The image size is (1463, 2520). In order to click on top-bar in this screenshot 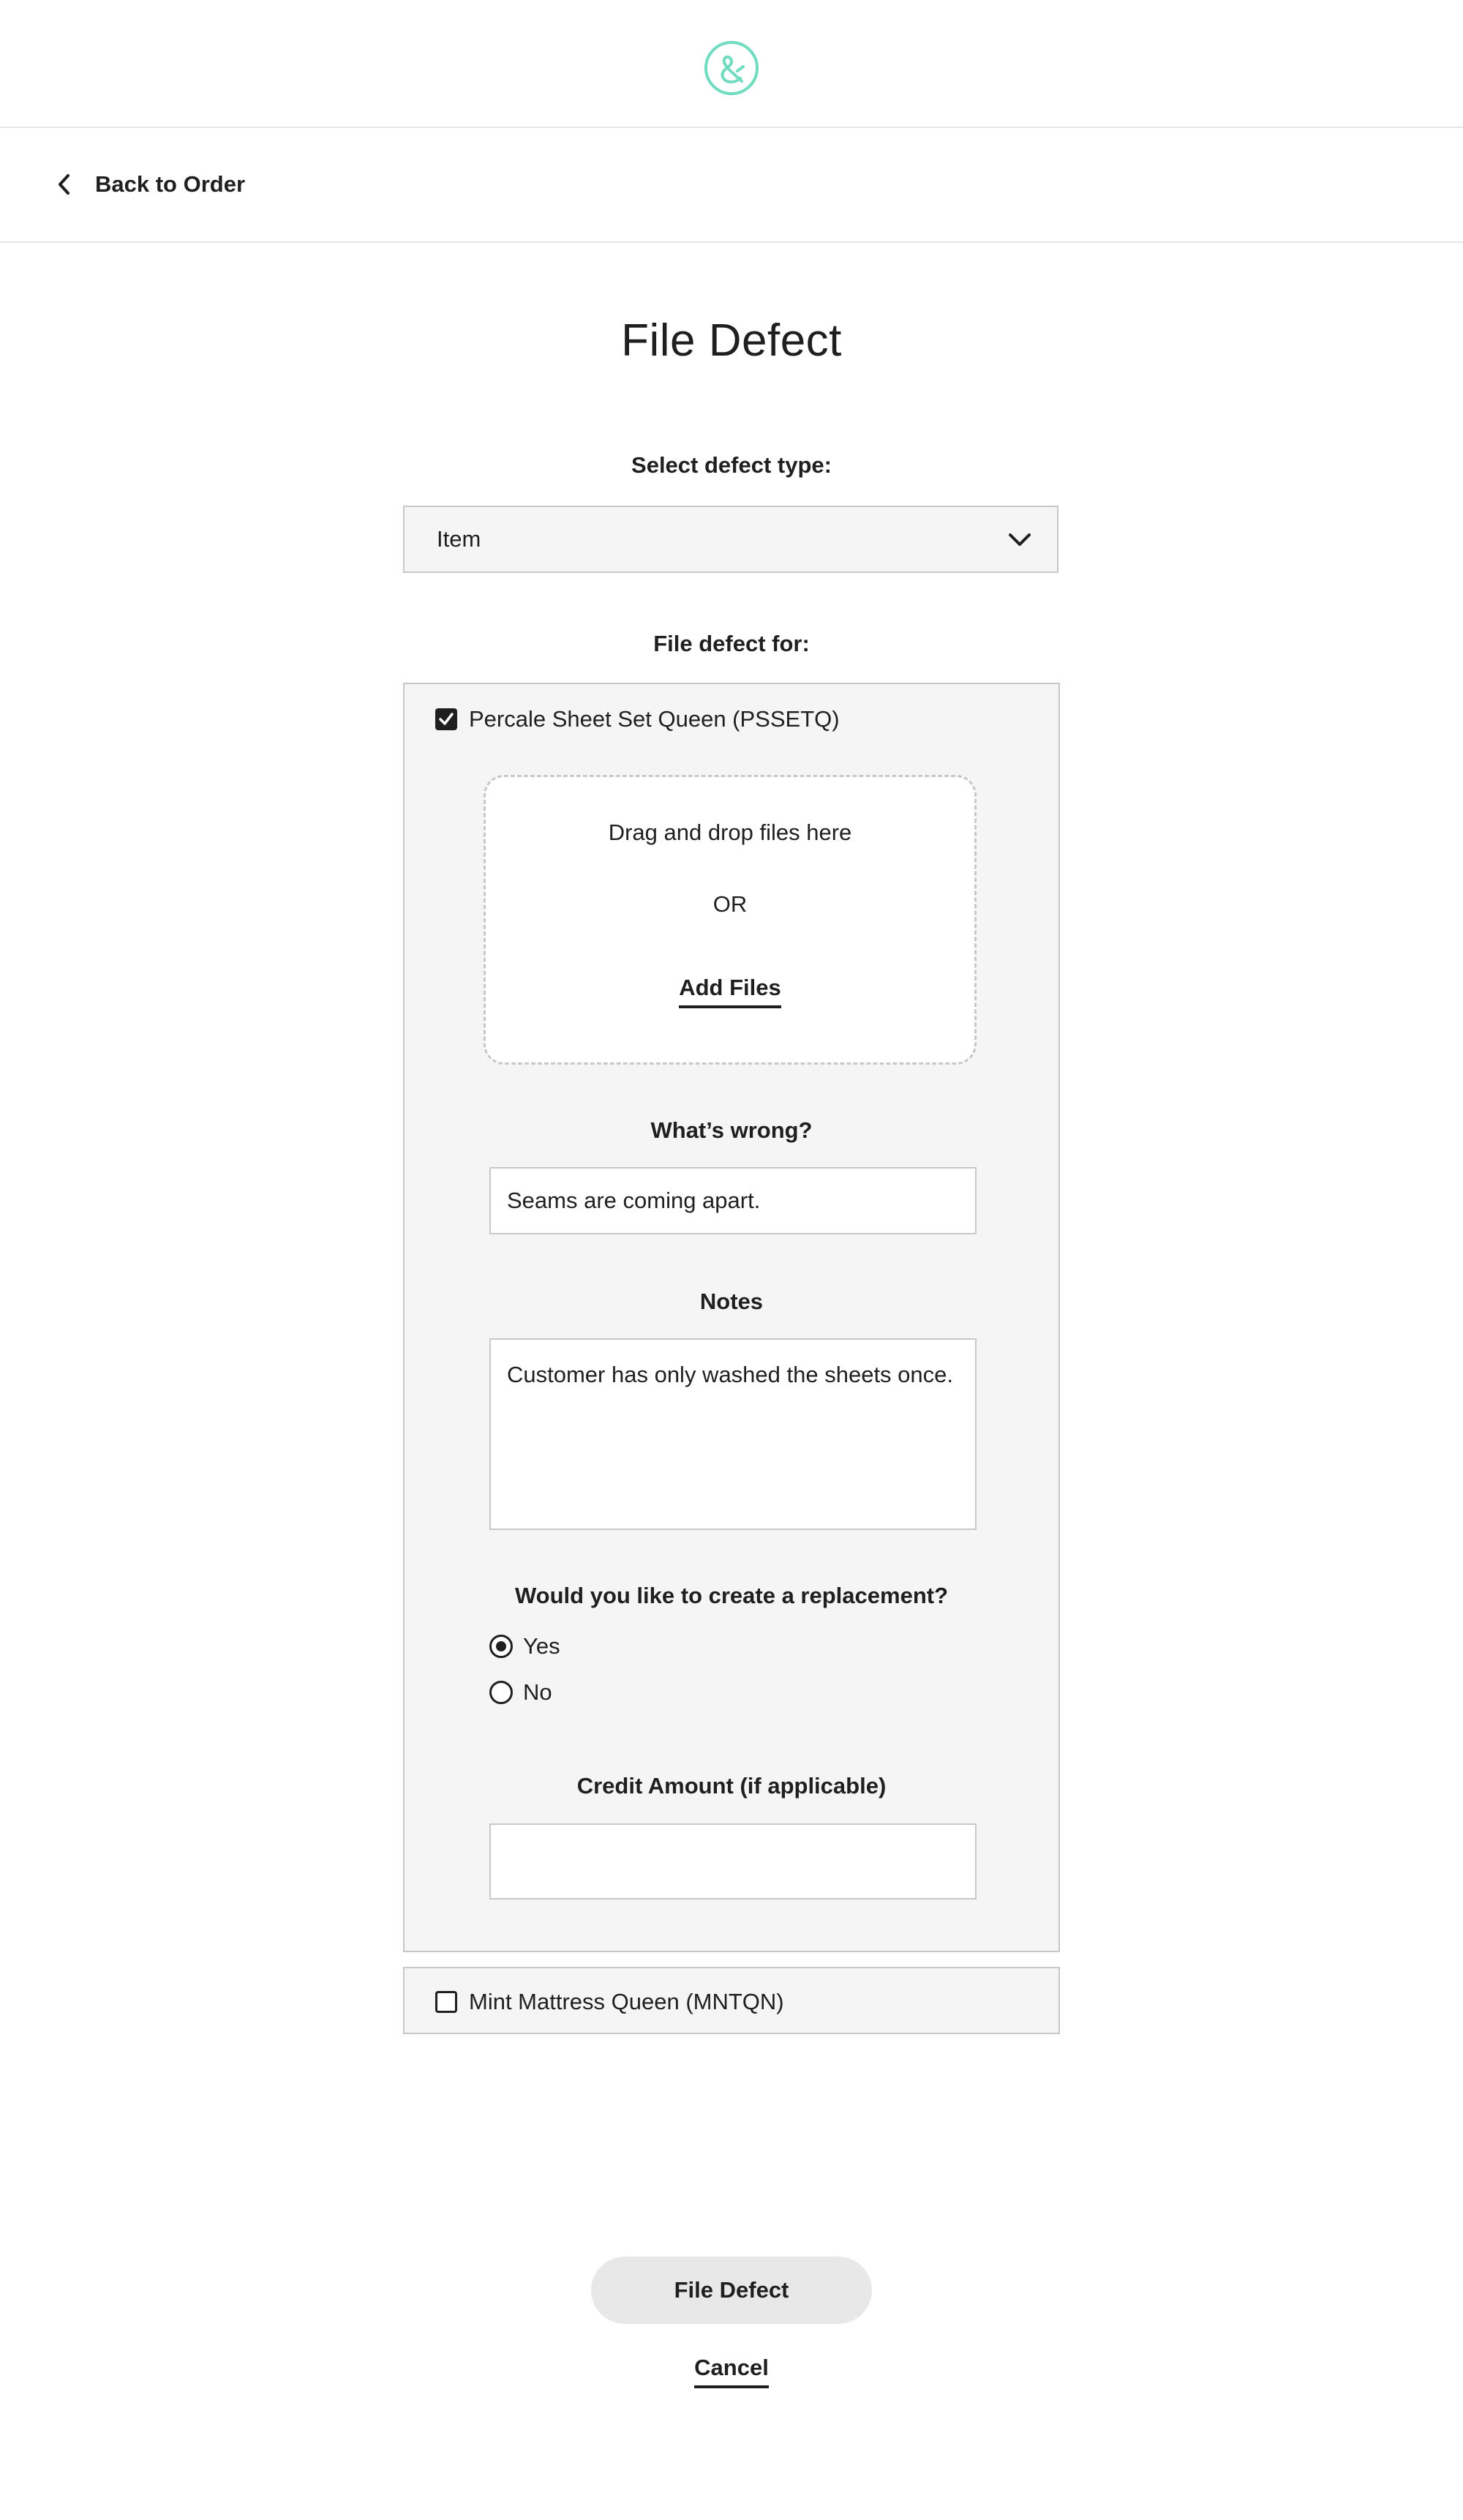, I will do `click(731, 64)`.